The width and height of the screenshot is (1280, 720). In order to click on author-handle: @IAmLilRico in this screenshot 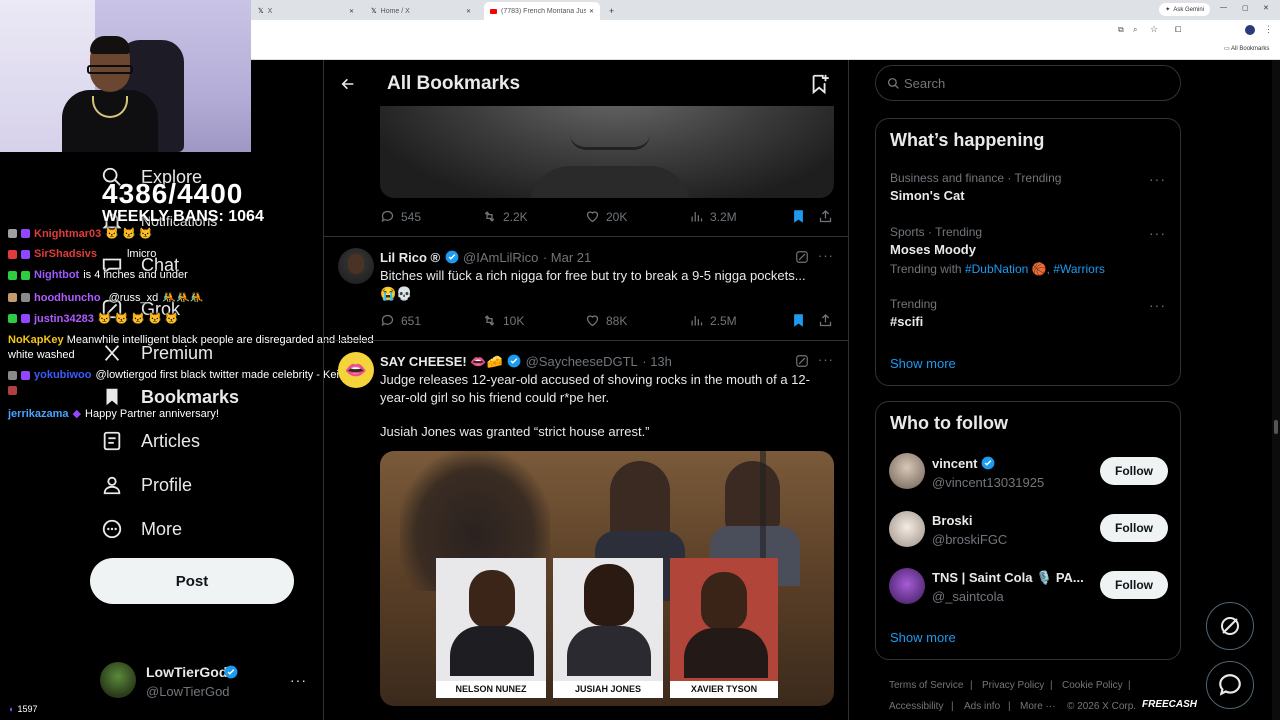, I will do `click(500, 257)`.